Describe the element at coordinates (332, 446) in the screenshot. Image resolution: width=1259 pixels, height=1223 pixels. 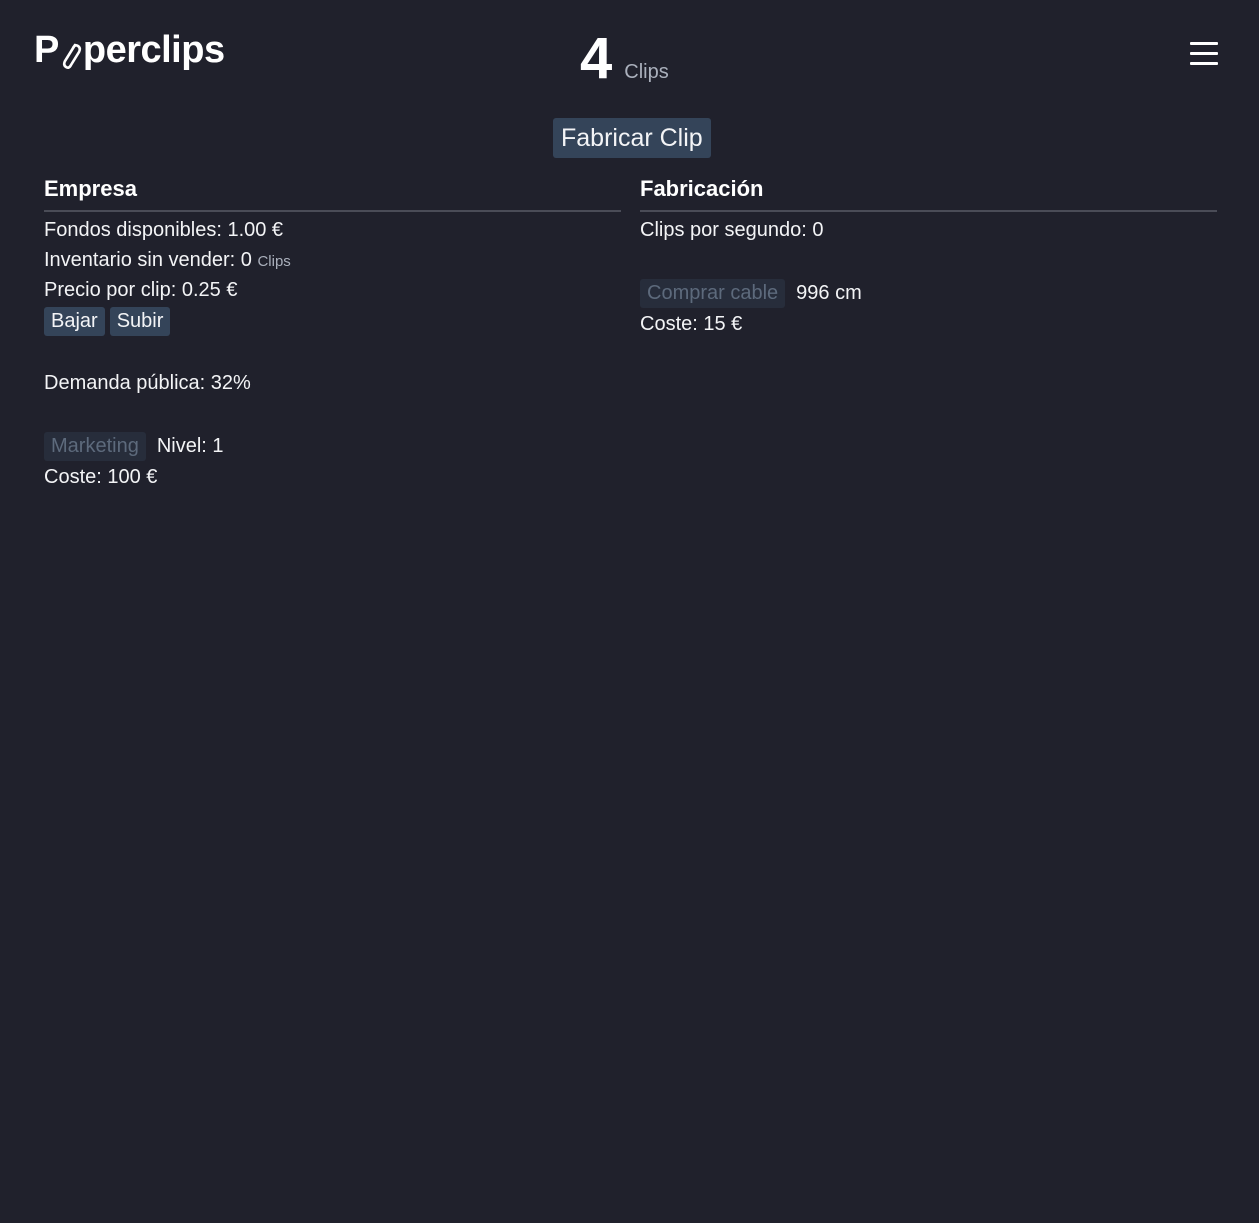
I see `marketing-row: Marketing Nivel: 1` at that location.